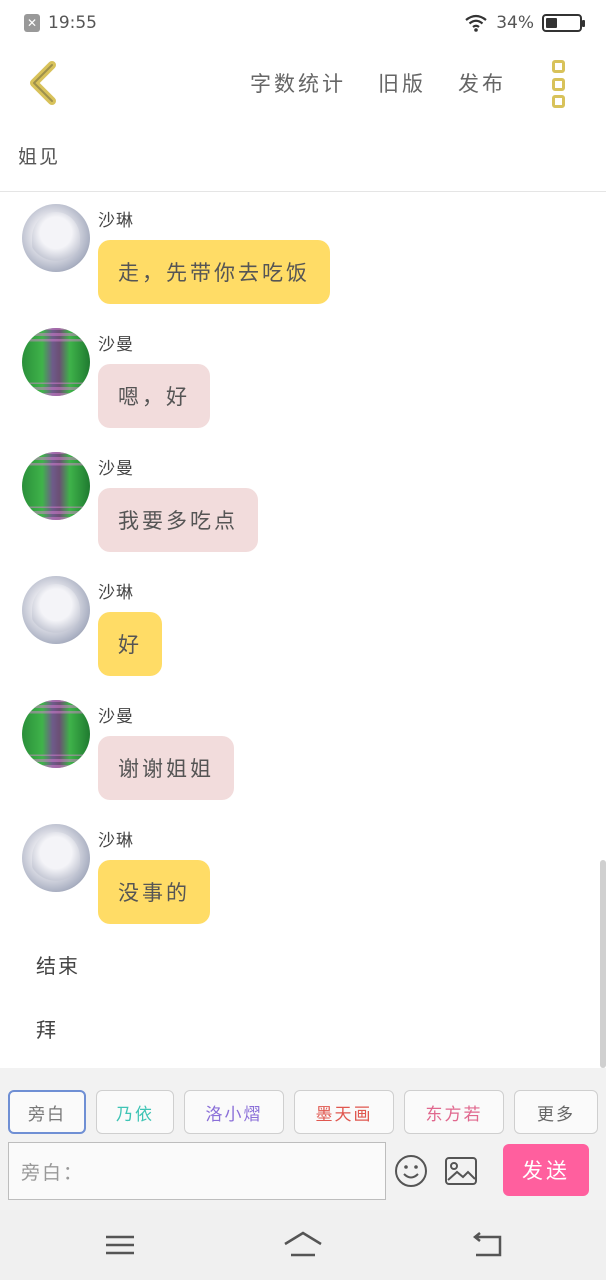 This screenshot has height=1280, width=606. I want to click on word-count-link: 字数统计, so click(298, 83).